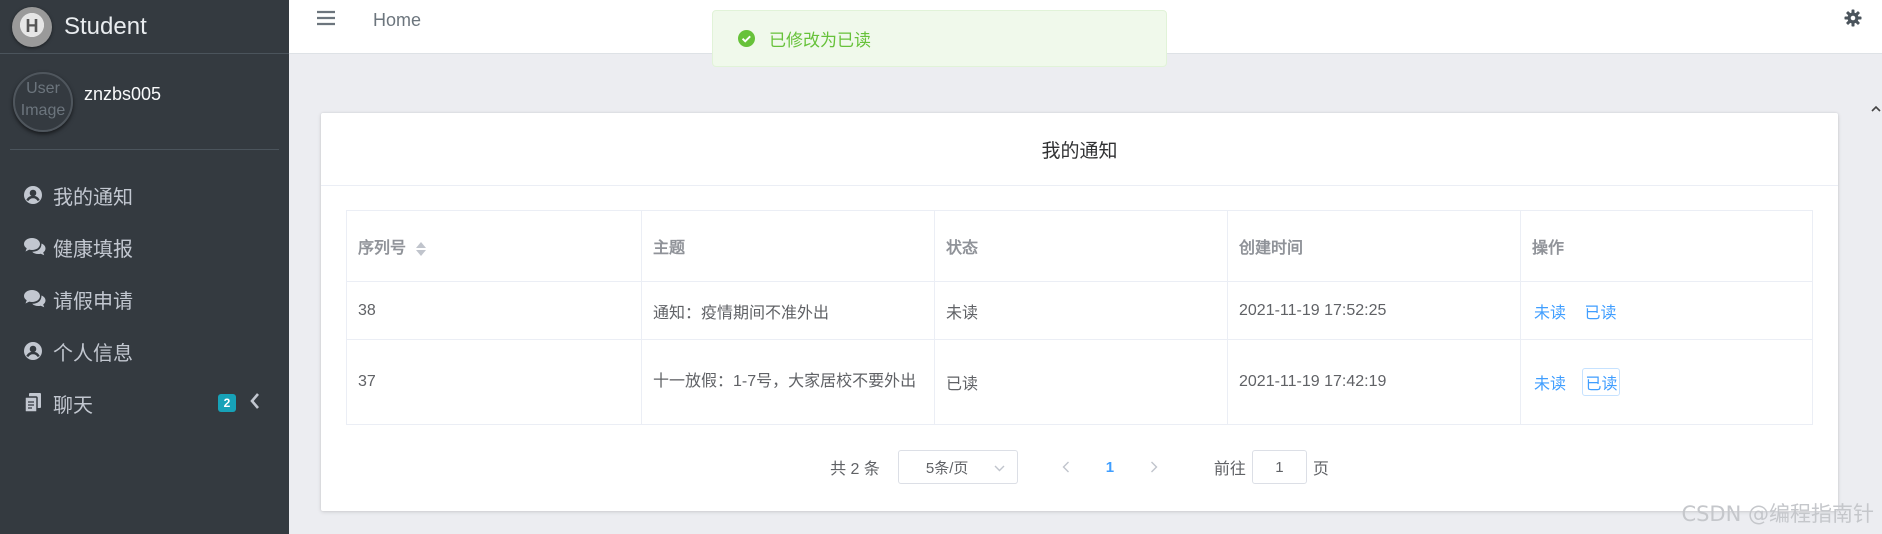 Image resolution: width=1882 pixels, height=534 pixels. I want to click on scroll-up-icon, so click(1876, 109).